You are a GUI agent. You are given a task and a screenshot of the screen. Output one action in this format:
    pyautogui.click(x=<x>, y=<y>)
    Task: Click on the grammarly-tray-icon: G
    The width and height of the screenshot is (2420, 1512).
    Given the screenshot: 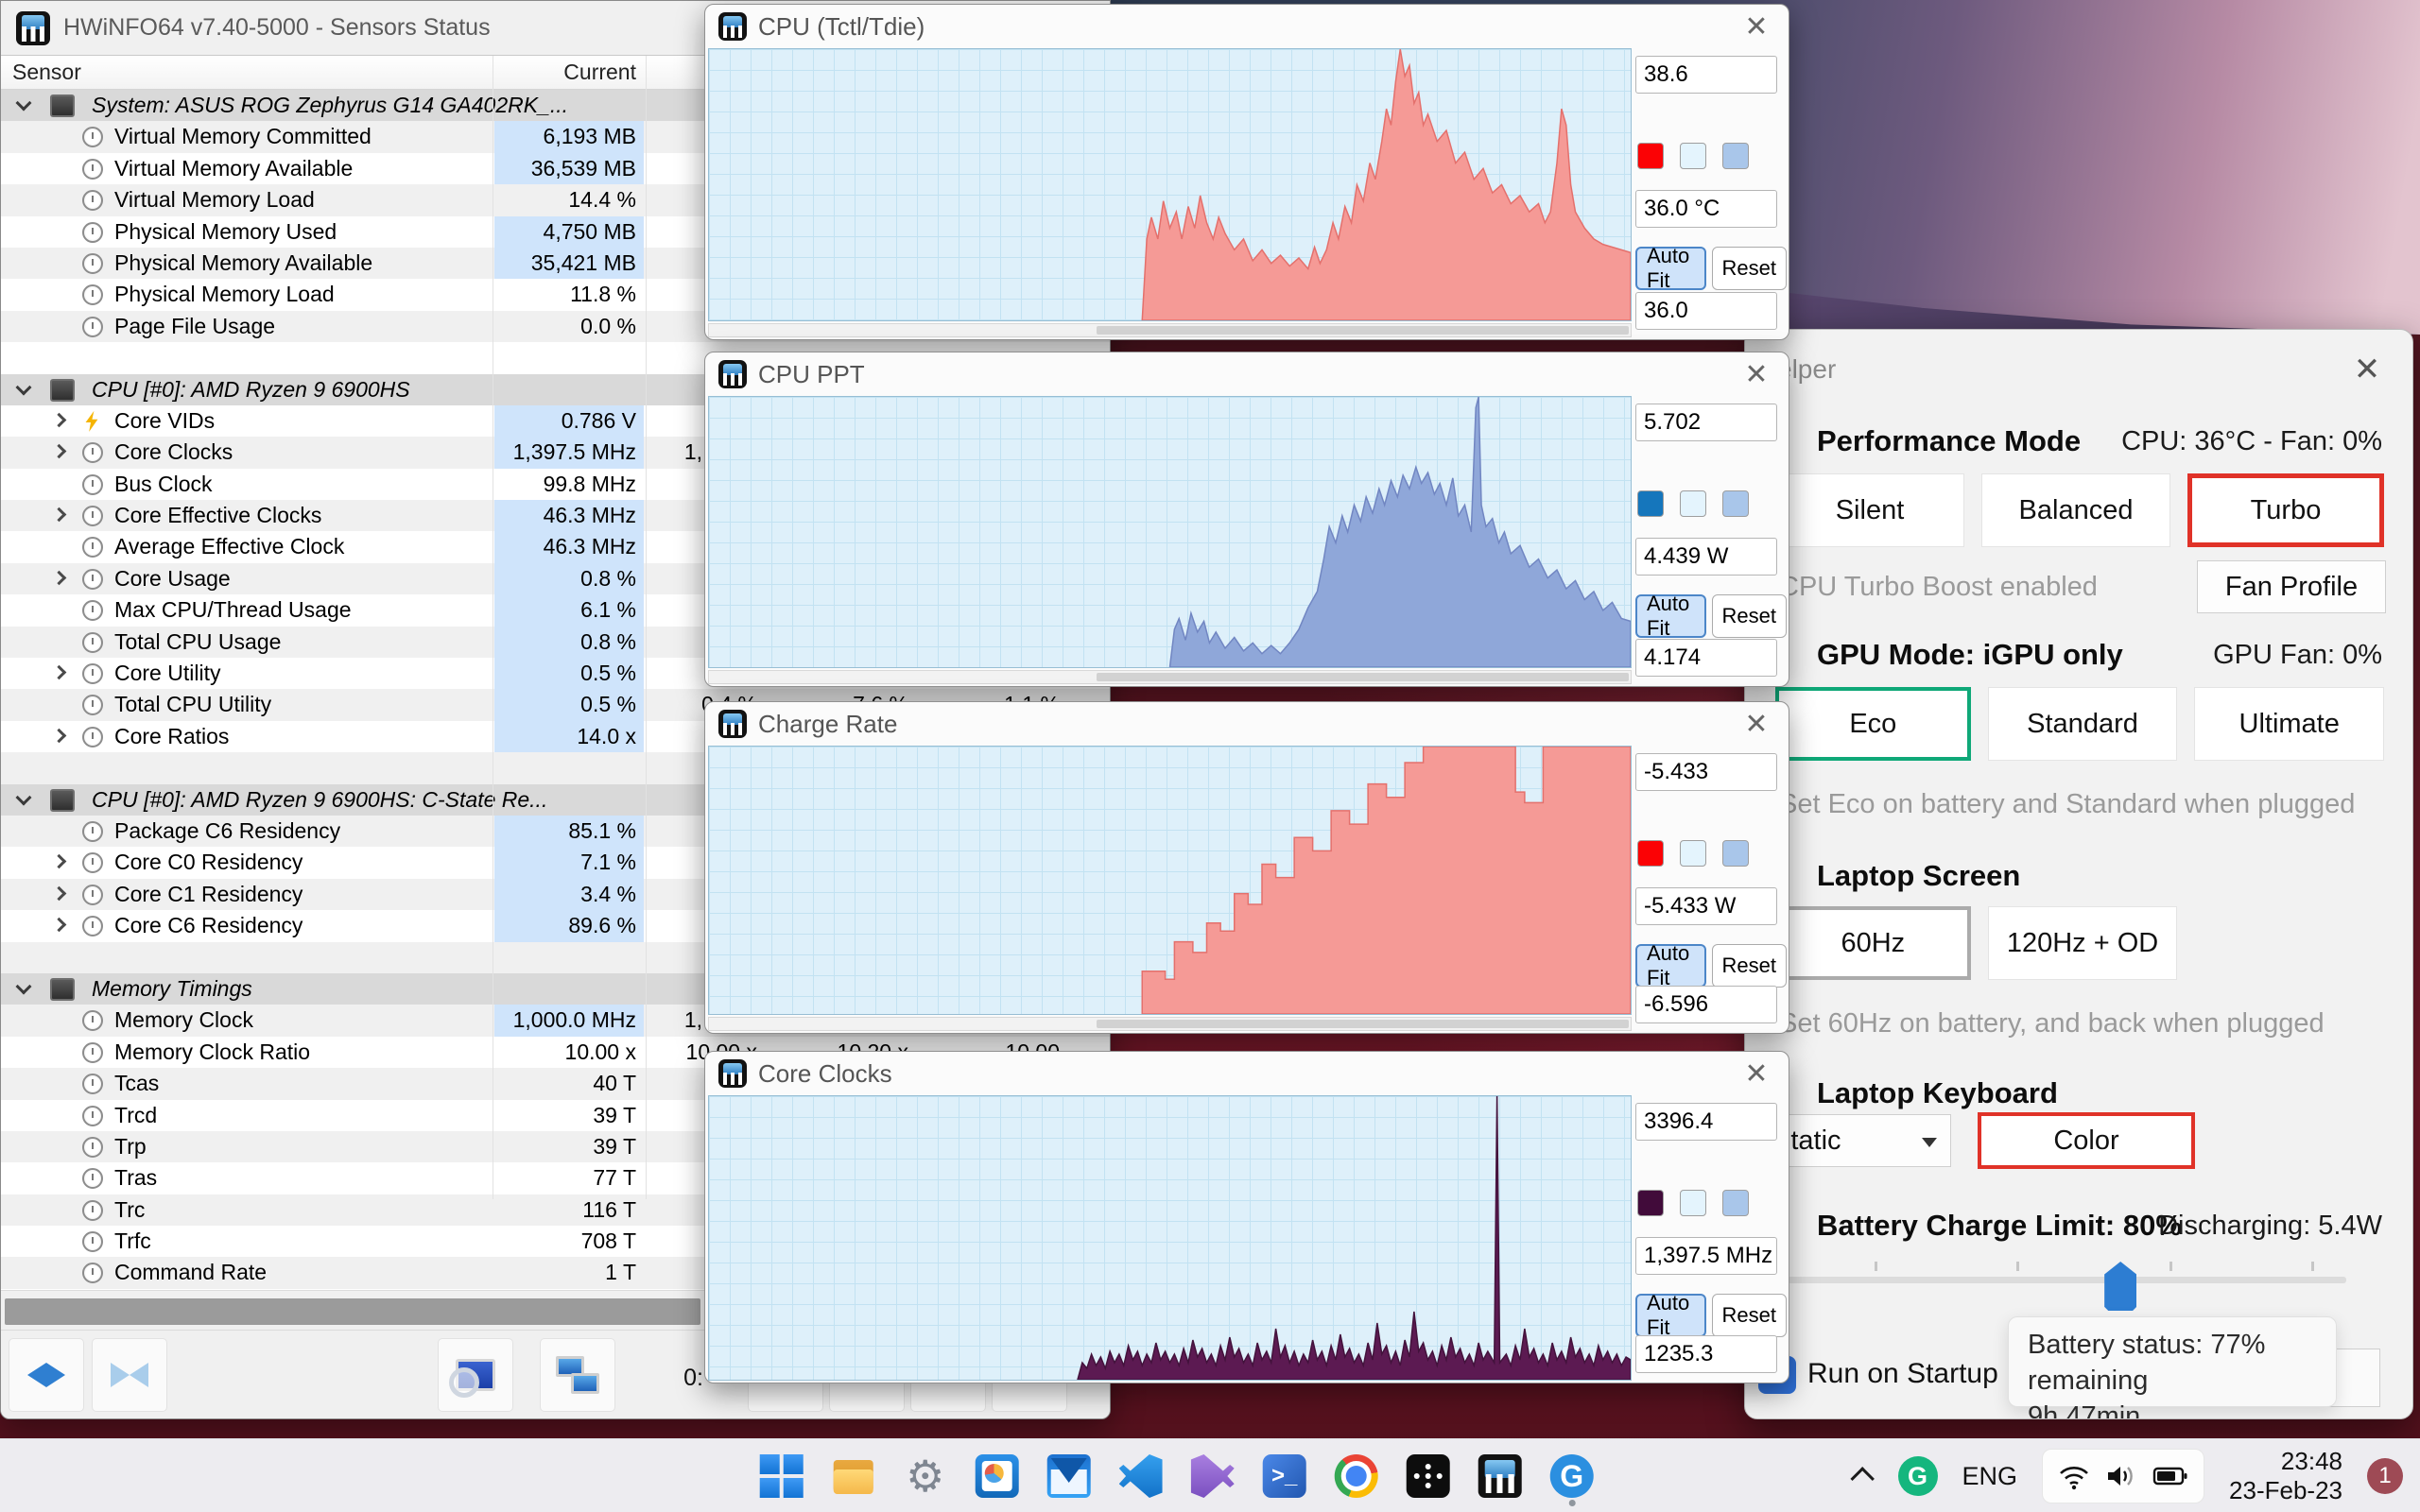 What is the action you would take?
    pyautogui.click(x=1917, y=1476)
    